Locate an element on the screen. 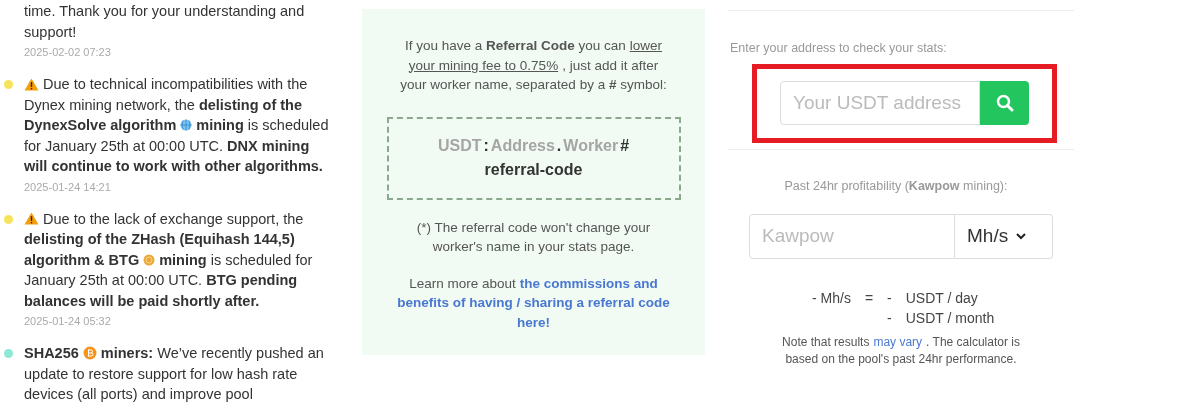  format-token: referral-code is located at coordinates (533, 170).